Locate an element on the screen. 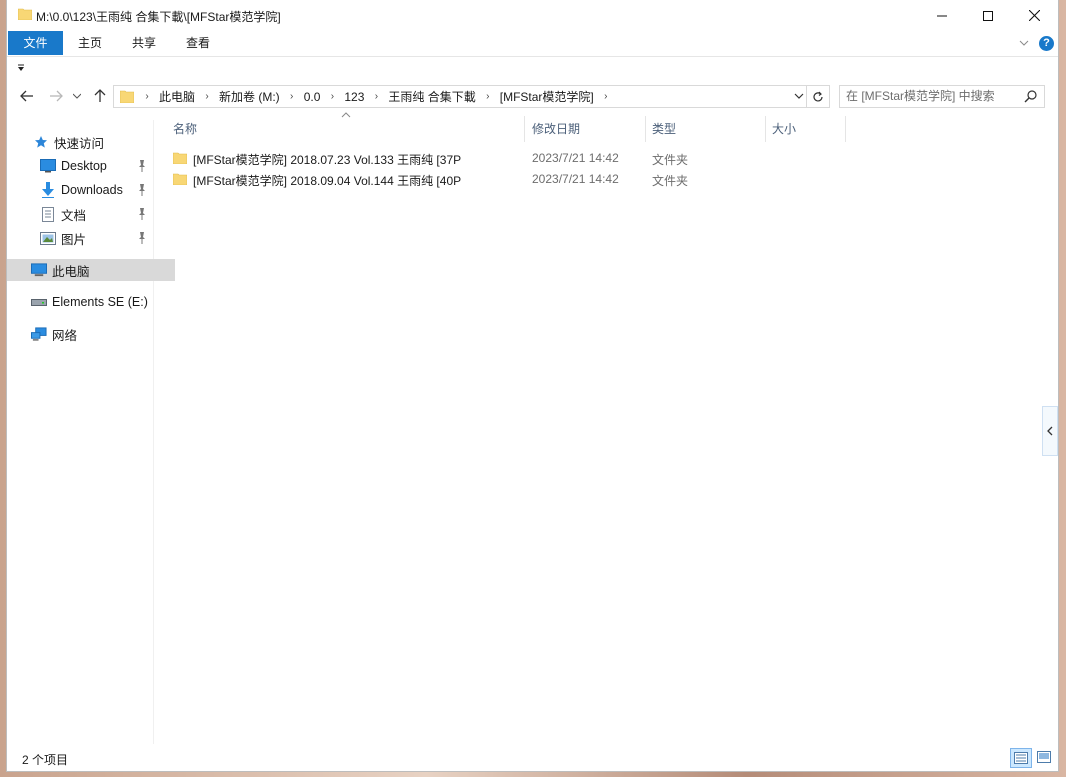 The width and height of the screenshot is (1066, 777). arrow-right-icon is located at coordinates (56, 96).